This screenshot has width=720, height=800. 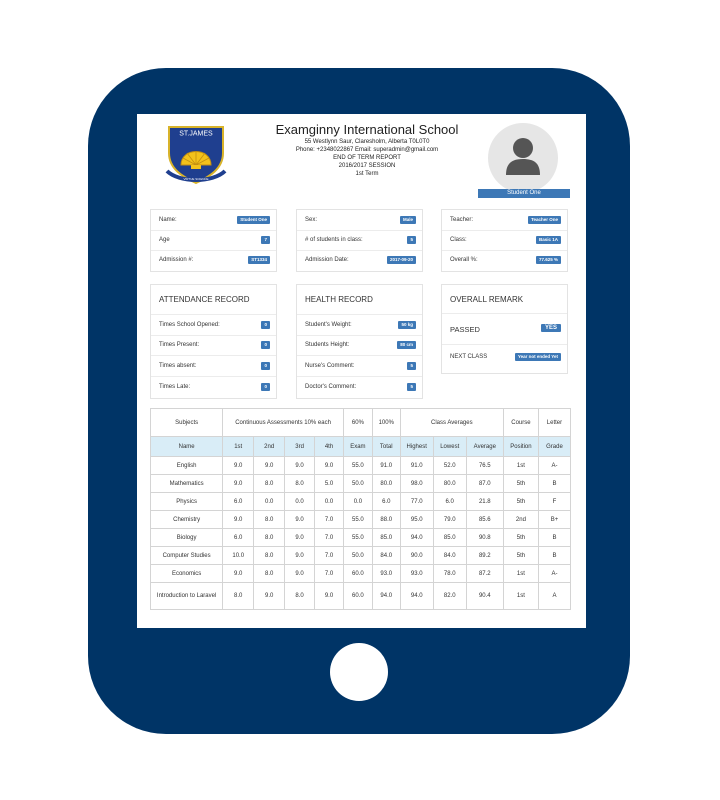 I want to click on header-course: Course, so click(x=520, y=422).